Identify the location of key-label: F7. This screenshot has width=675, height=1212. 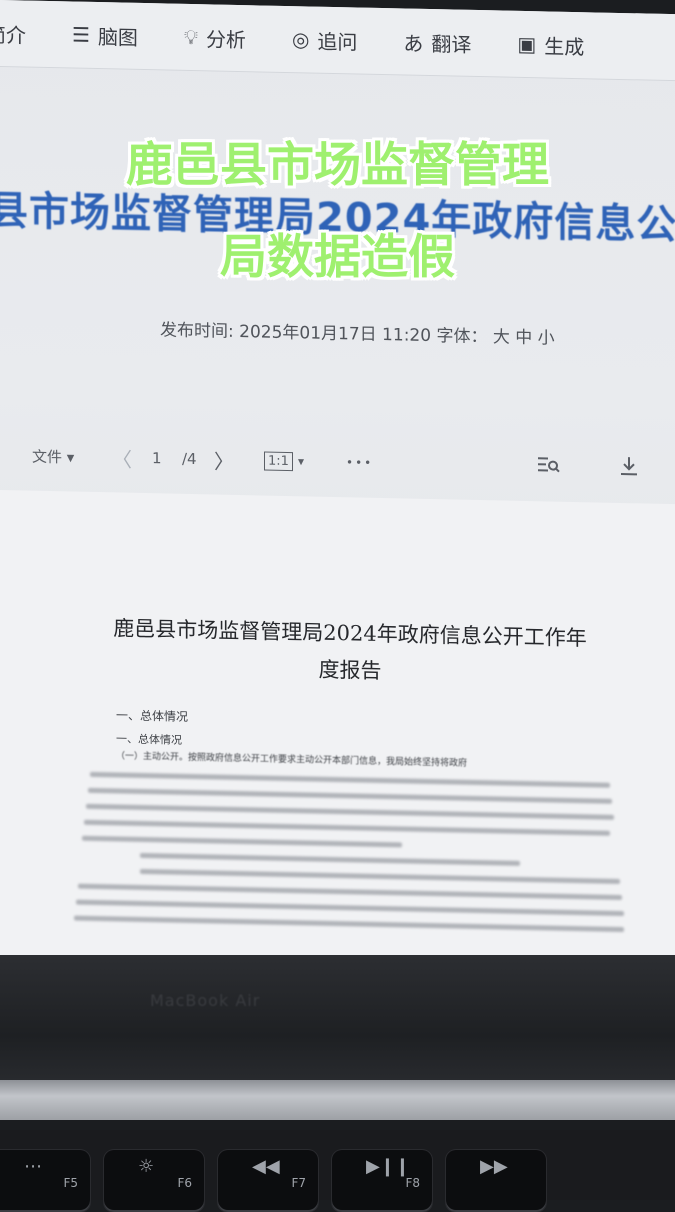
(298, 1183).